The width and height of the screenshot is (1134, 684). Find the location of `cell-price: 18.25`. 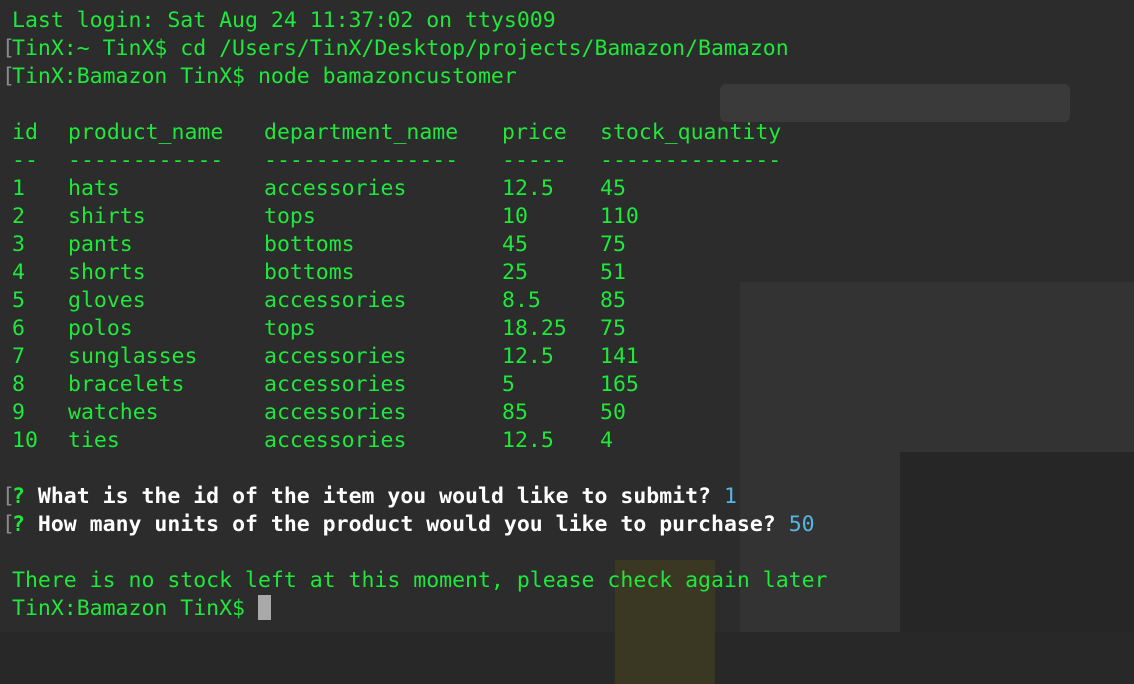

cell-price: 18.25 is located at coordinates (534, 328).